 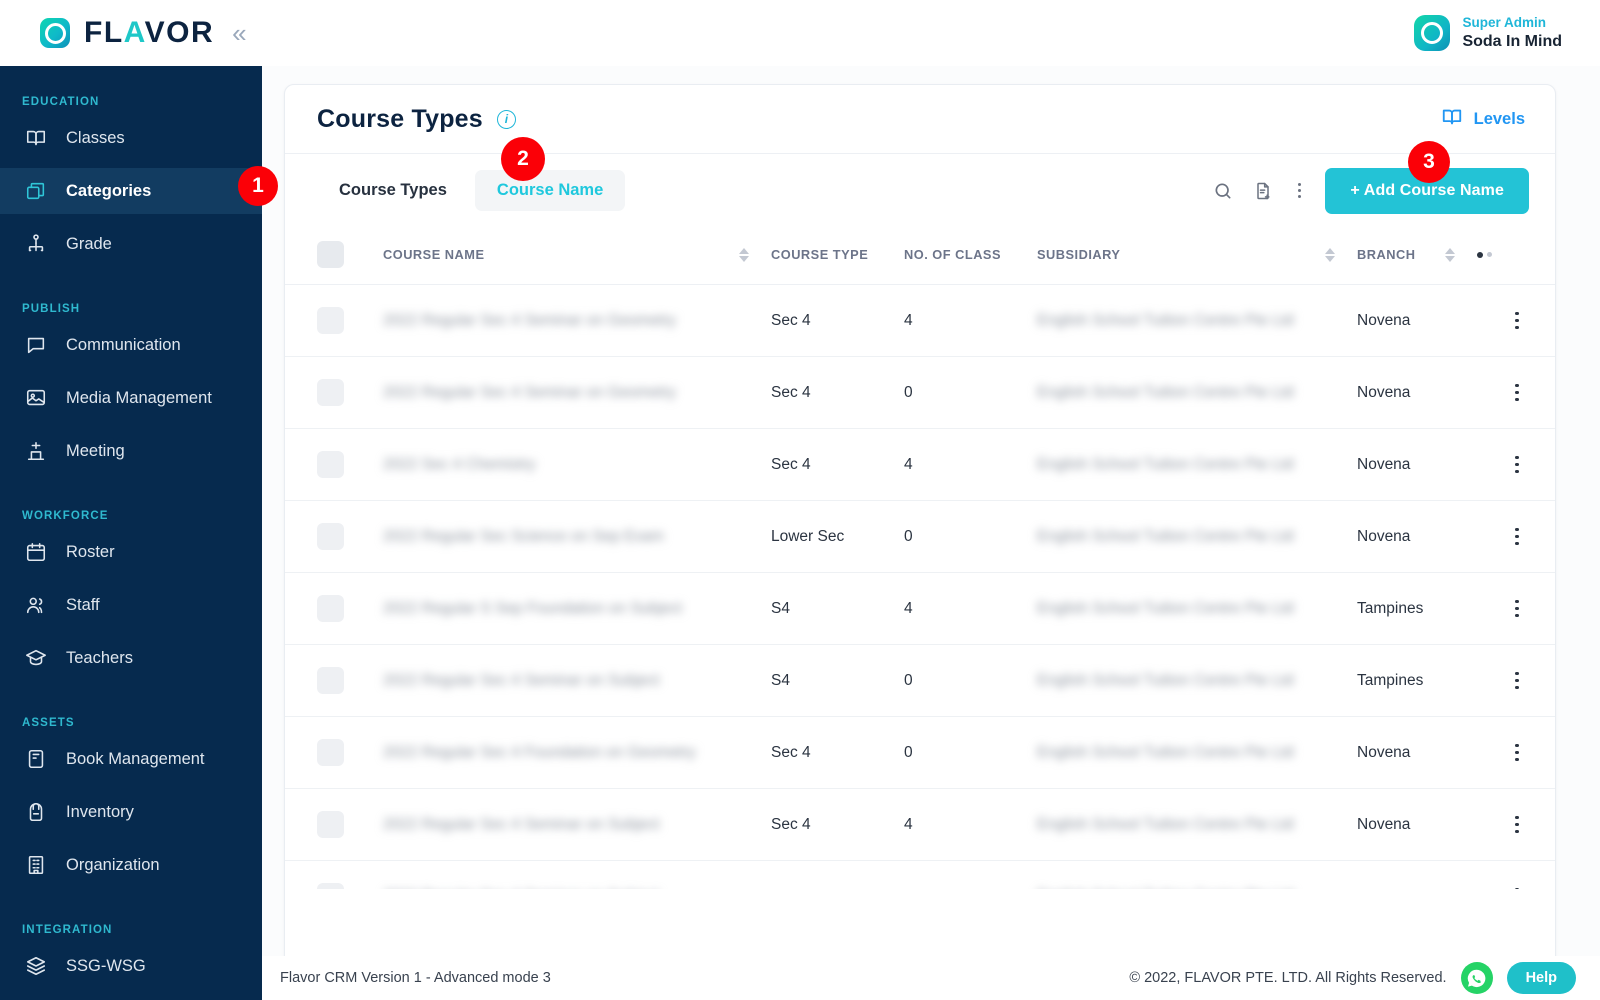 I want to click on sidebar-item-staff: Staff, so click(x=131, y=605).